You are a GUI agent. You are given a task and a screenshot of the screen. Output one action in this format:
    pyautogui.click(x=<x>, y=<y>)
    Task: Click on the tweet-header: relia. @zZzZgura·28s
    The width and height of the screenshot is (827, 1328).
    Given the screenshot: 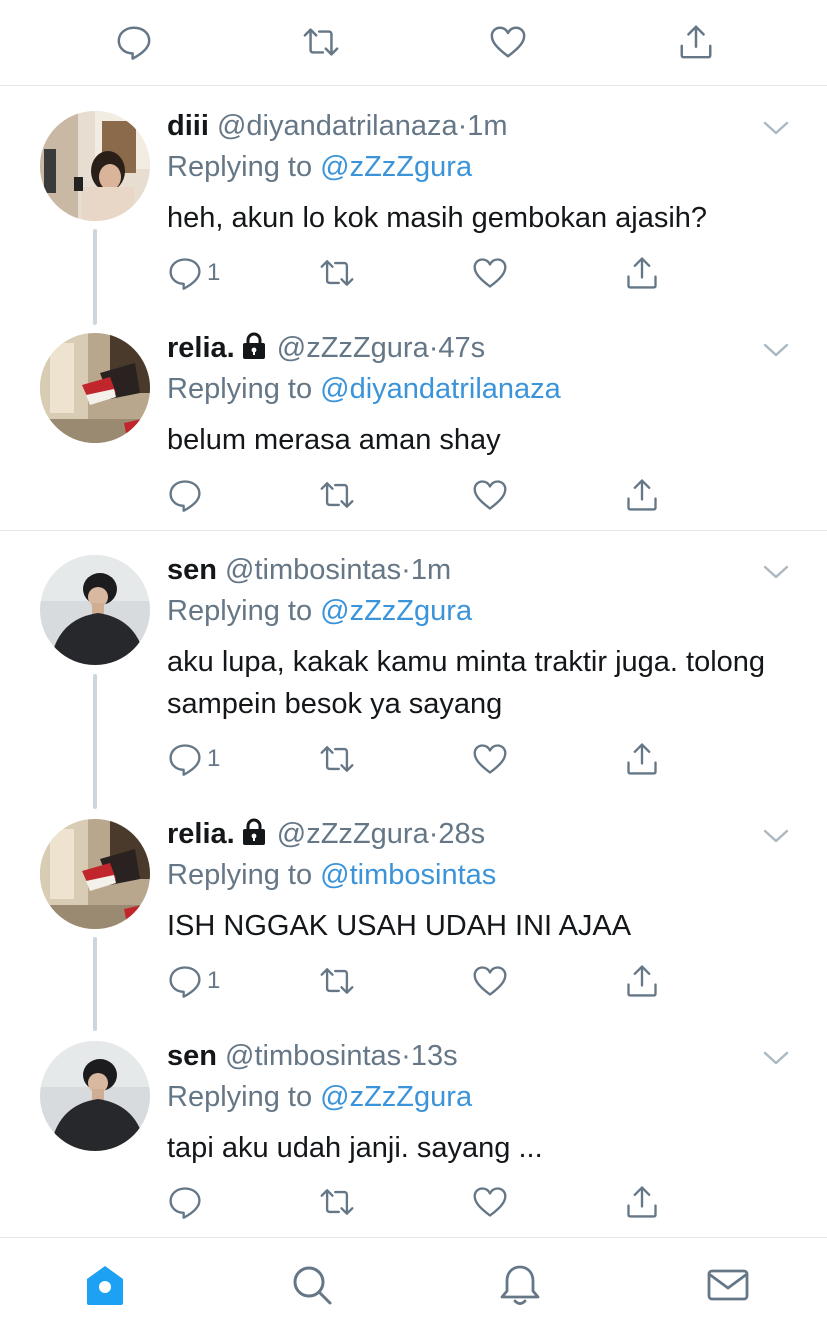 What is the action you would take?
    pyautogui.click(x=326, y=834)
    